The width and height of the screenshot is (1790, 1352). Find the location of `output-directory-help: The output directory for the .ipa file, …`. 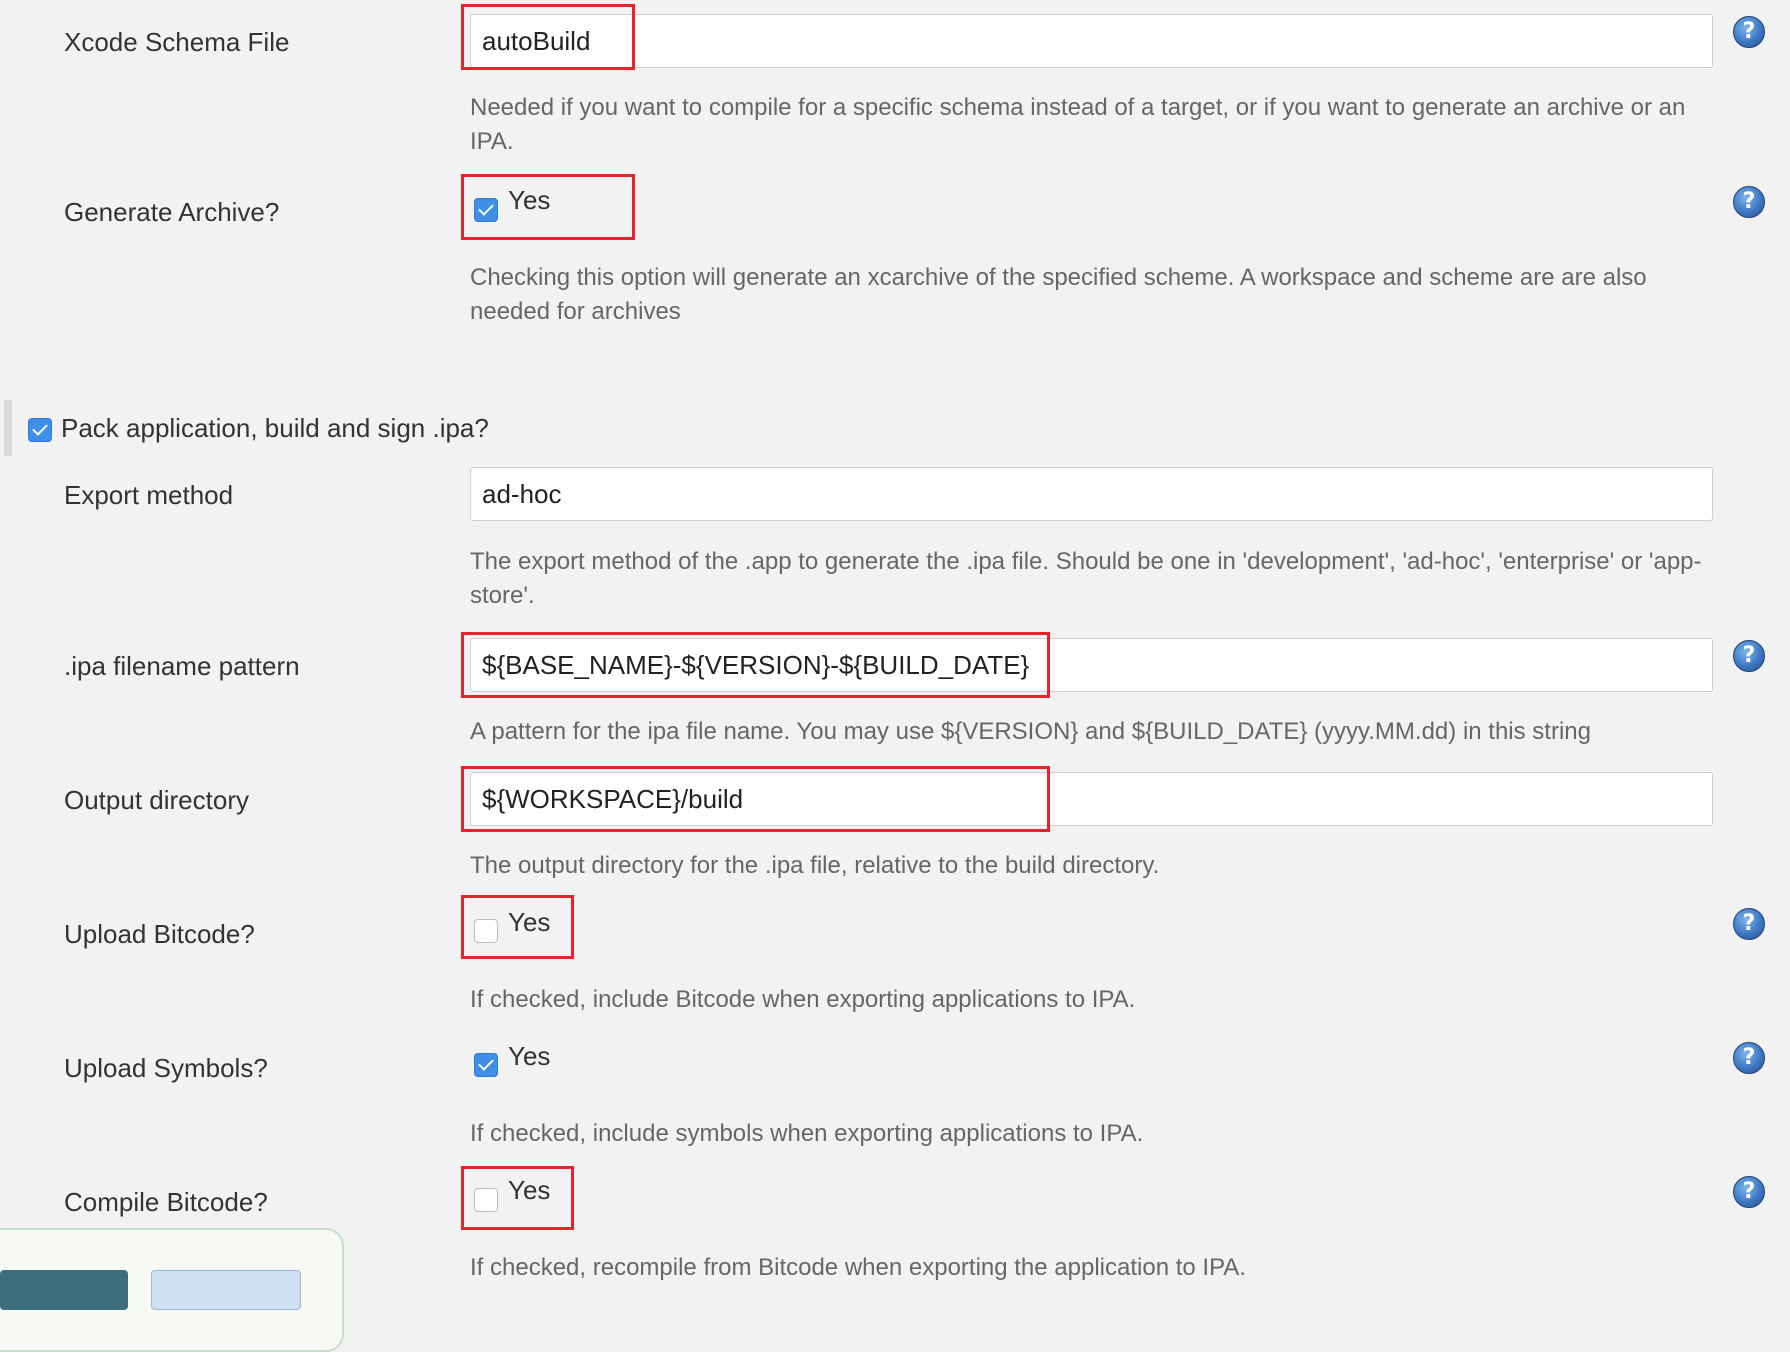

output-directory-help: The output directory for the .ipa file, … is located at coordinates (815, 865).